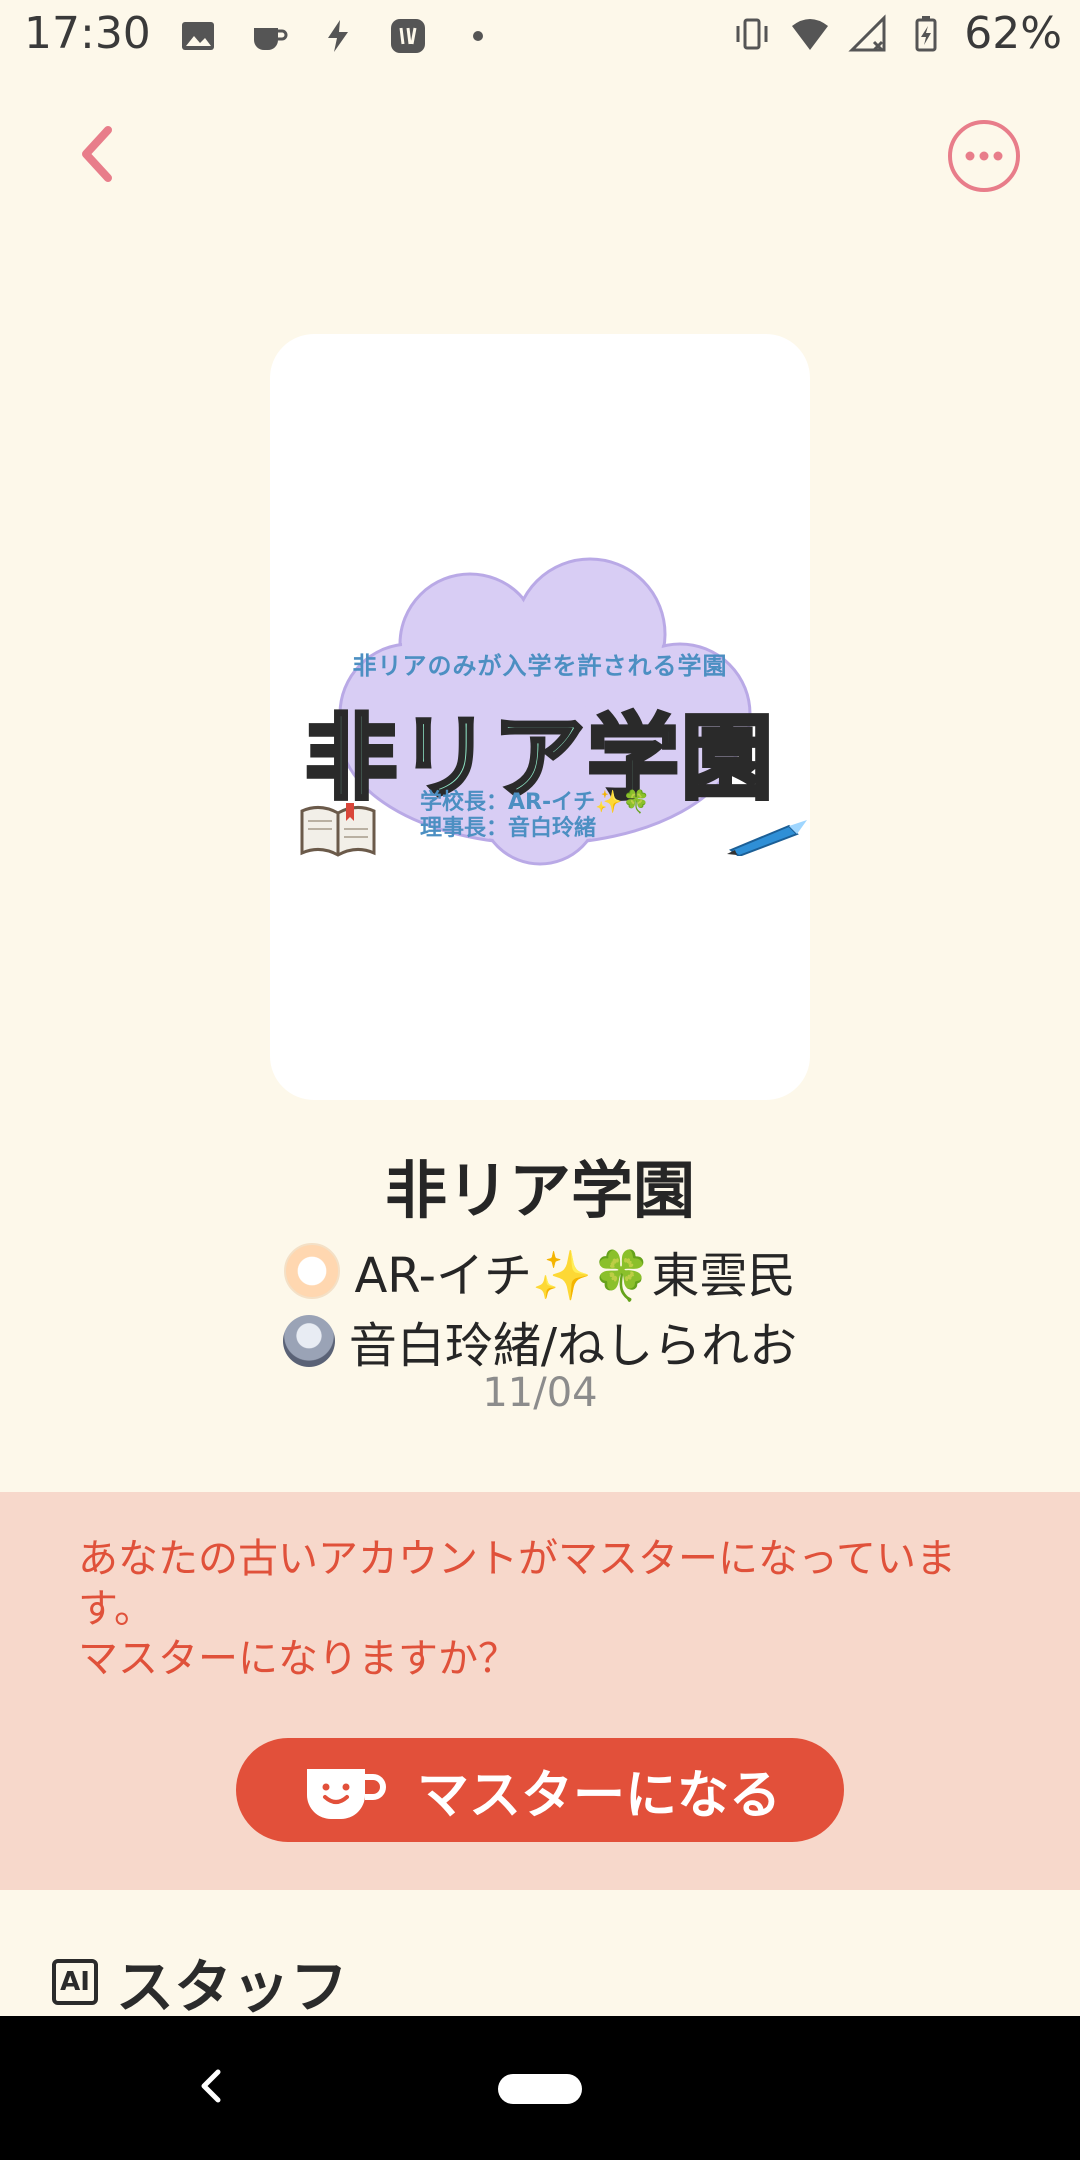  I want to click on battery-icon, so click(926, 34).